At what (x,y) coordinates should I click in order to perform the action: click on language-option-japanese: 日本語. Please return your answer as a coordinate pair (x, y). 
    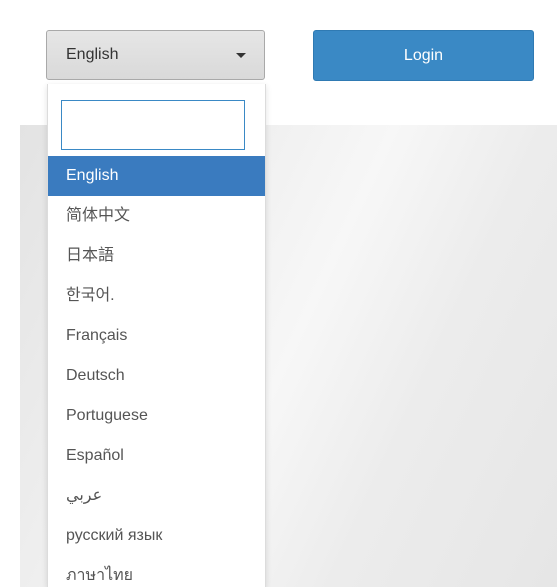
    Looking at the image, I should click on (156, 256).